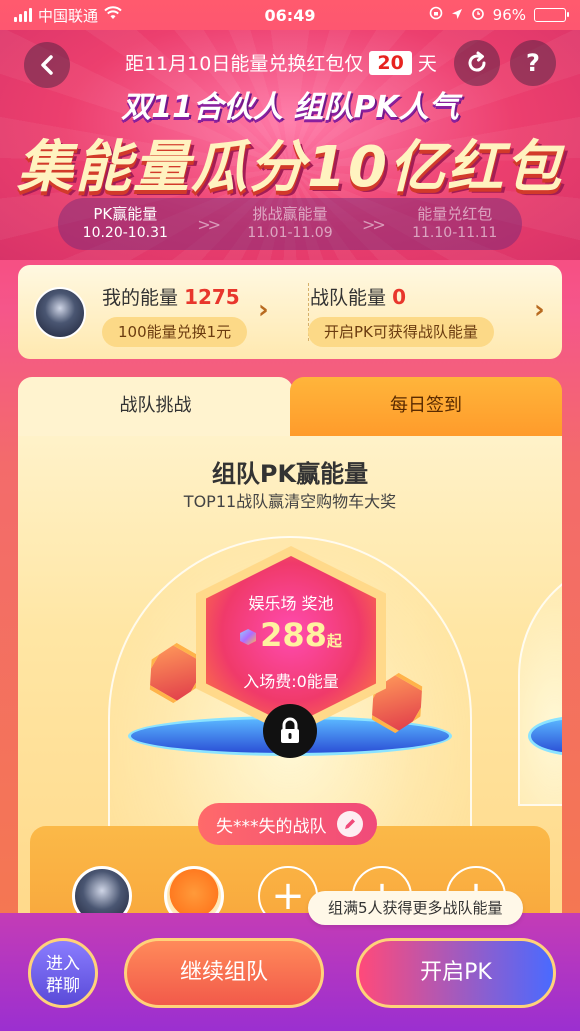 Image resolution: width=580 pixels, height=1031 pixels. What do you see at coordinates (212, 297) in the screenshot?
I see `my-energy-value: 1275` at bounding box center [212, 297].